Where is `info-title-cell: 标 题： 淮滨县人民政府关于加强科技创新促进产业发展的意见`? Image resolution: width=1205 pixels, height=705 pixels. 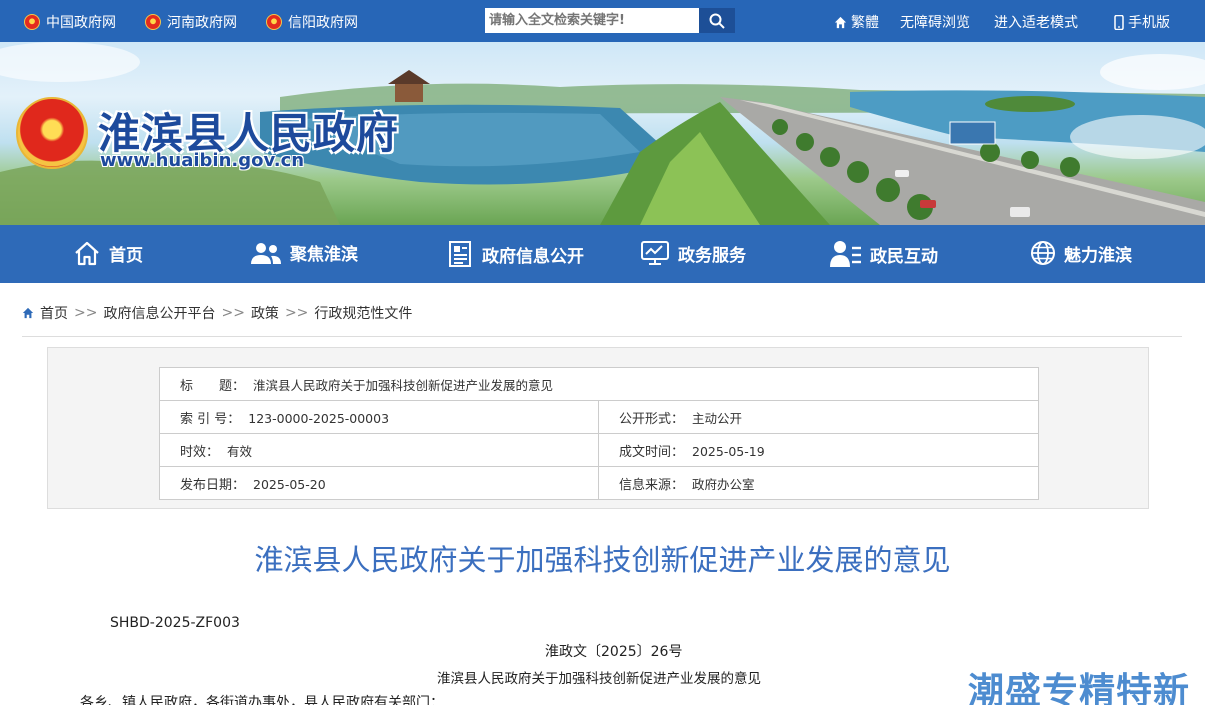
info-title-cell: 标 题： 淮滨县人民政府关于加强科技创新促进产业发展的意见 is located at coordinates (599, 384).